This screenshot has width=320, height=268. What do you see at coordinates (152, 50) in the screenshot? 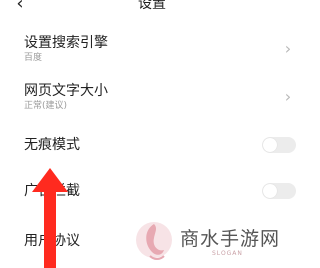
I see `settings-item-search-engine: 设置搜索引擎 百度 ›` at bounding box center [152, 50].